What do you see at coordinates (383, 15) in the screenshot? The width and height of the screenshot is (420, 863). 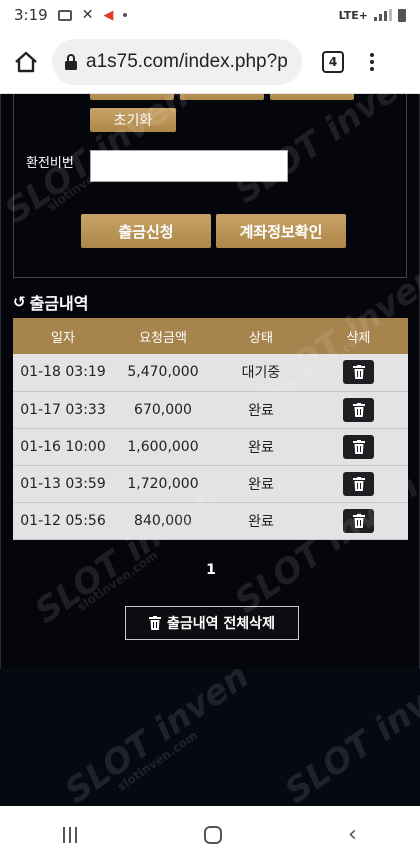 I see `signal-icon` at bounding box center [383, 15].